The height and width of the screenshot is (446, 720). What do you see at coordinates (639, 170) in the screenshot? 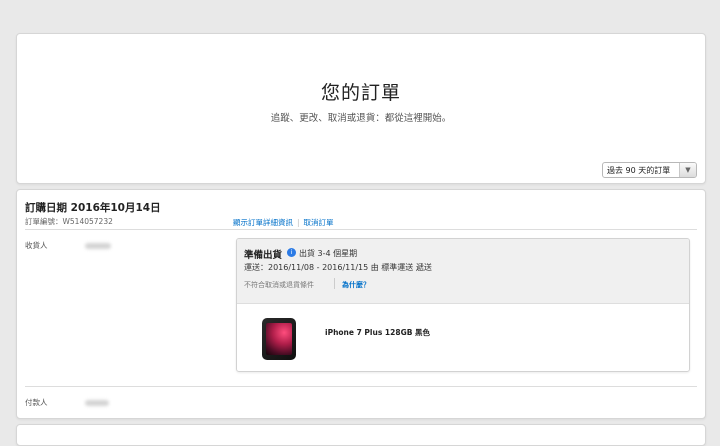
I see `order-period-value: 過去 90 天的訂單` at bounding box center [639, 170].